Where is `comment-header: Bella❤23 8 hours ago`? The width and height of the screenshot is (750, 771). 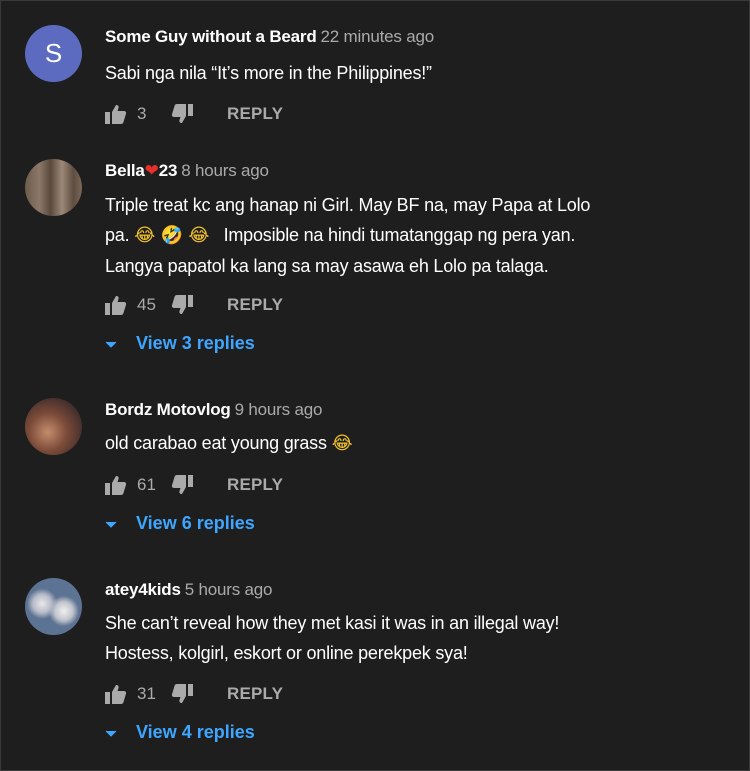
comment-header: Bella❤23 8 hours ago is located at coordinates (187, 171).